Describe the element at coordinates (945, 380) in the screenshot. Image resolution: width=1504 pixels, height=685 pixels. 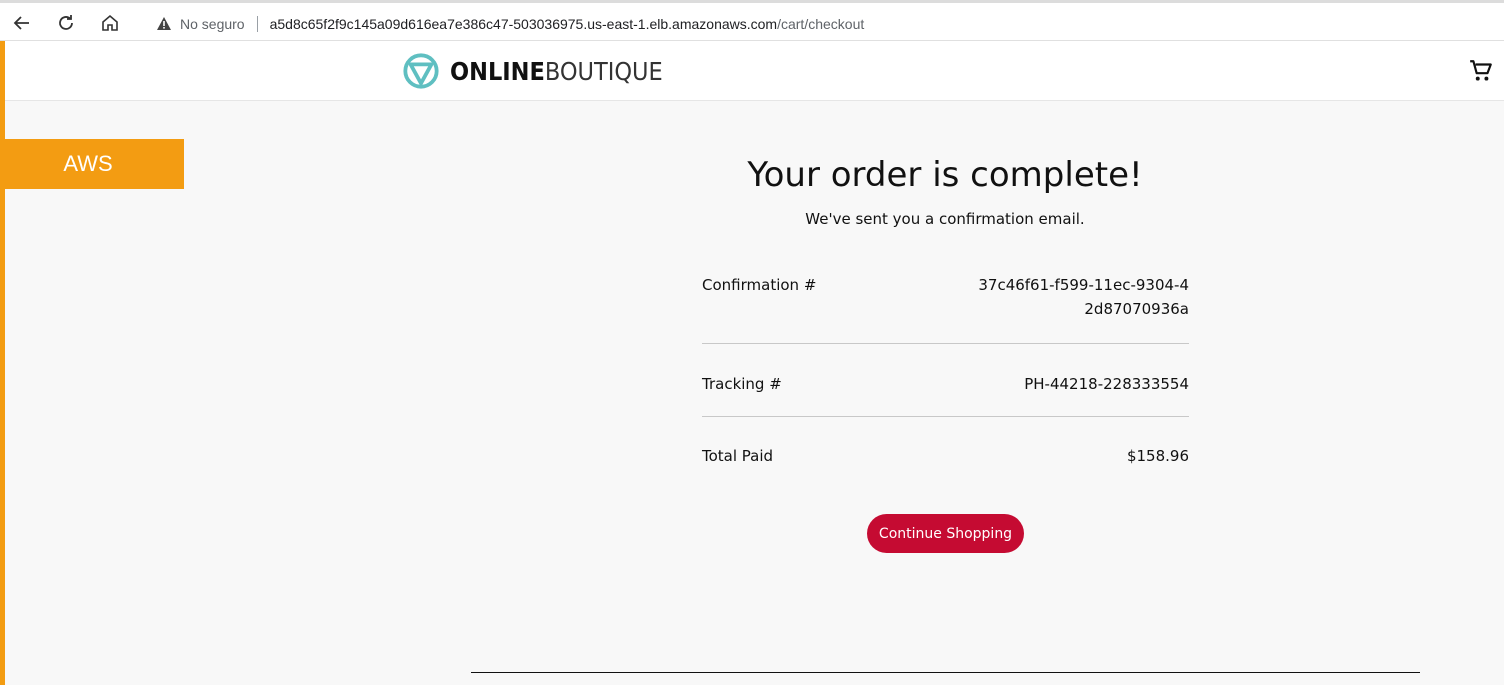
I see `tracking-row: Tracking # PH-44218-228333554` at that location.